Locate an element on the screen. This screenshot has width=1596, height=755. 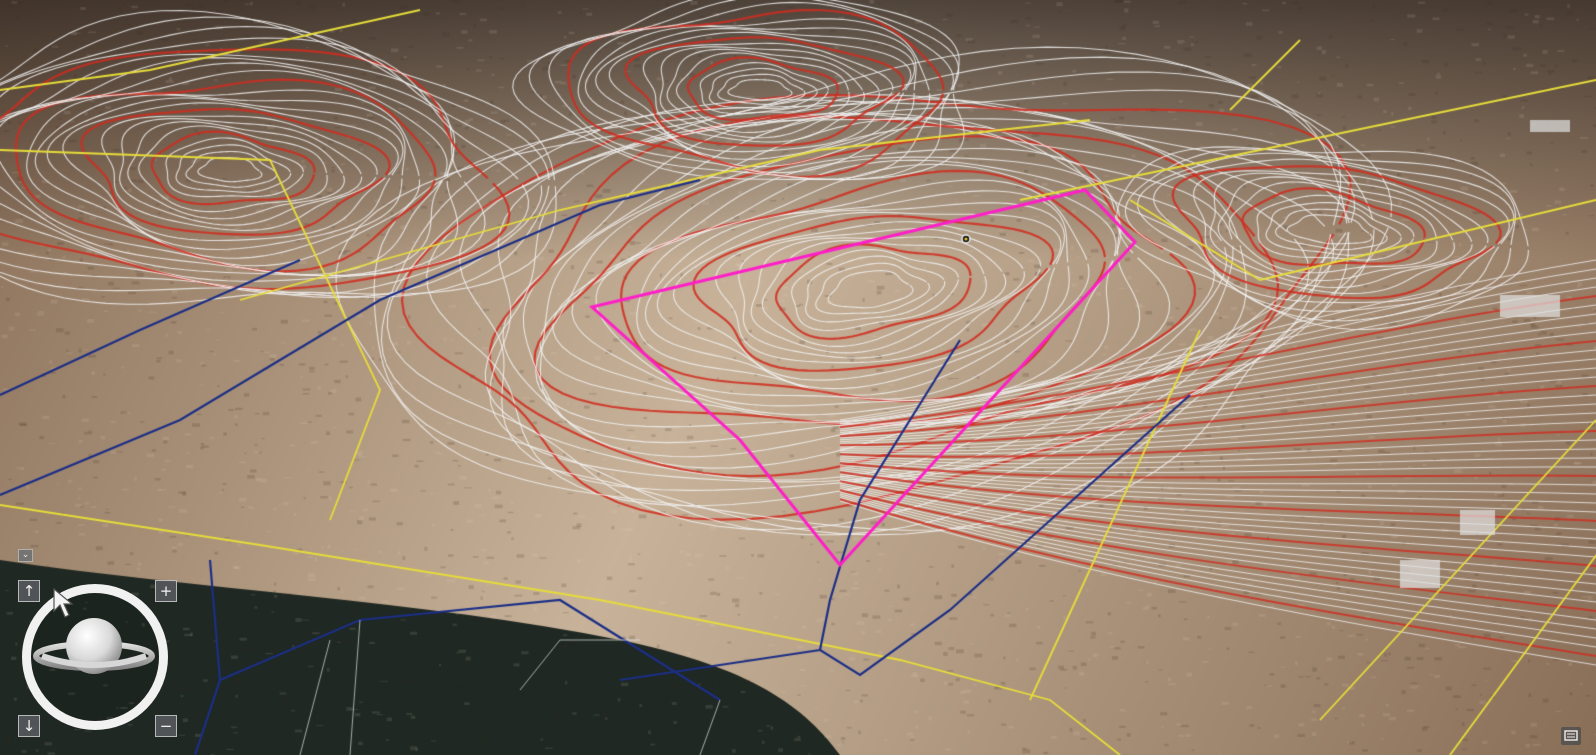
tool-icon is located at coordinates (1571, 736).